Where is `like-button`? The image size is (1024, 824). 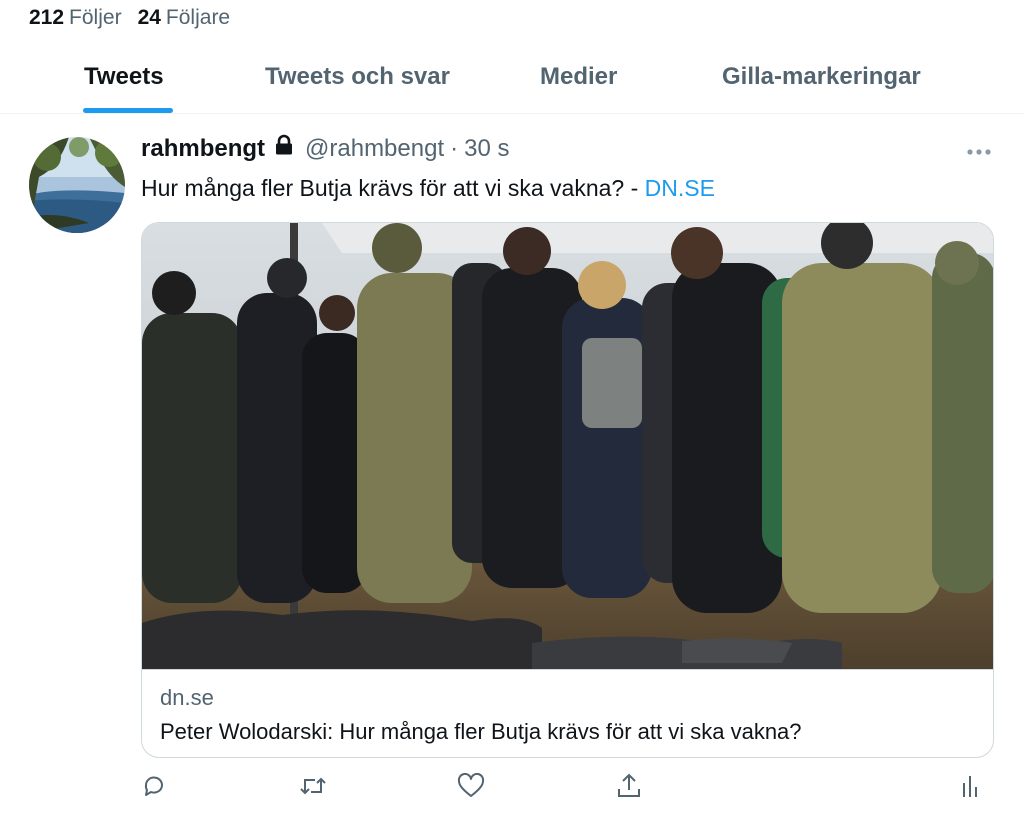
like-button is located at coordinates (471, 788).